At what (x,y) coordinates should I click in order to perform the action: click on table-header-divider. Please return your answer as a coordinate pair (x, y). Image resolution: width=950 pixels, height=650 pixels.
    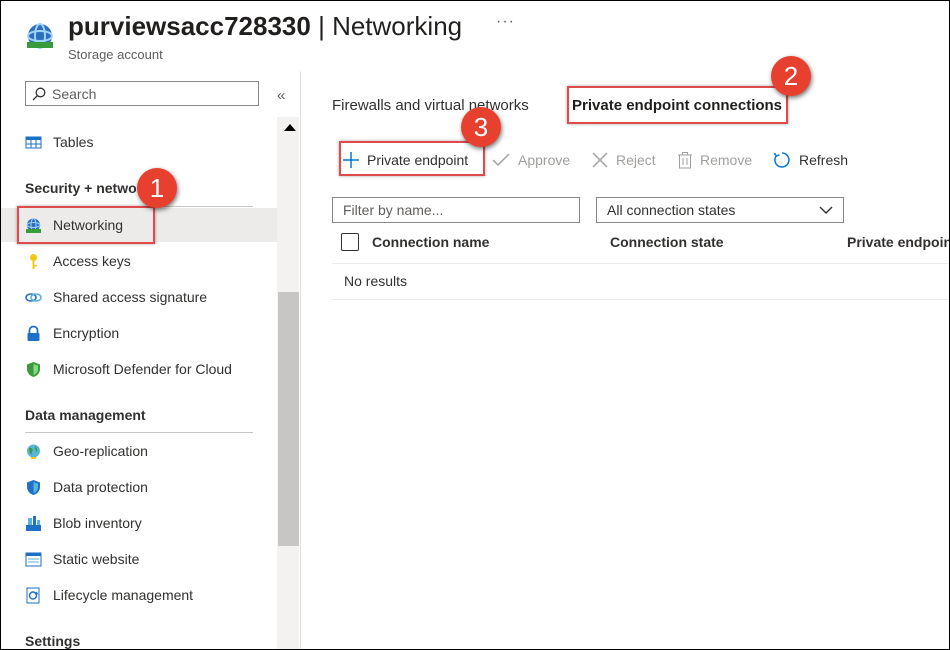
    Looking at the image, I should click on (640, 263).